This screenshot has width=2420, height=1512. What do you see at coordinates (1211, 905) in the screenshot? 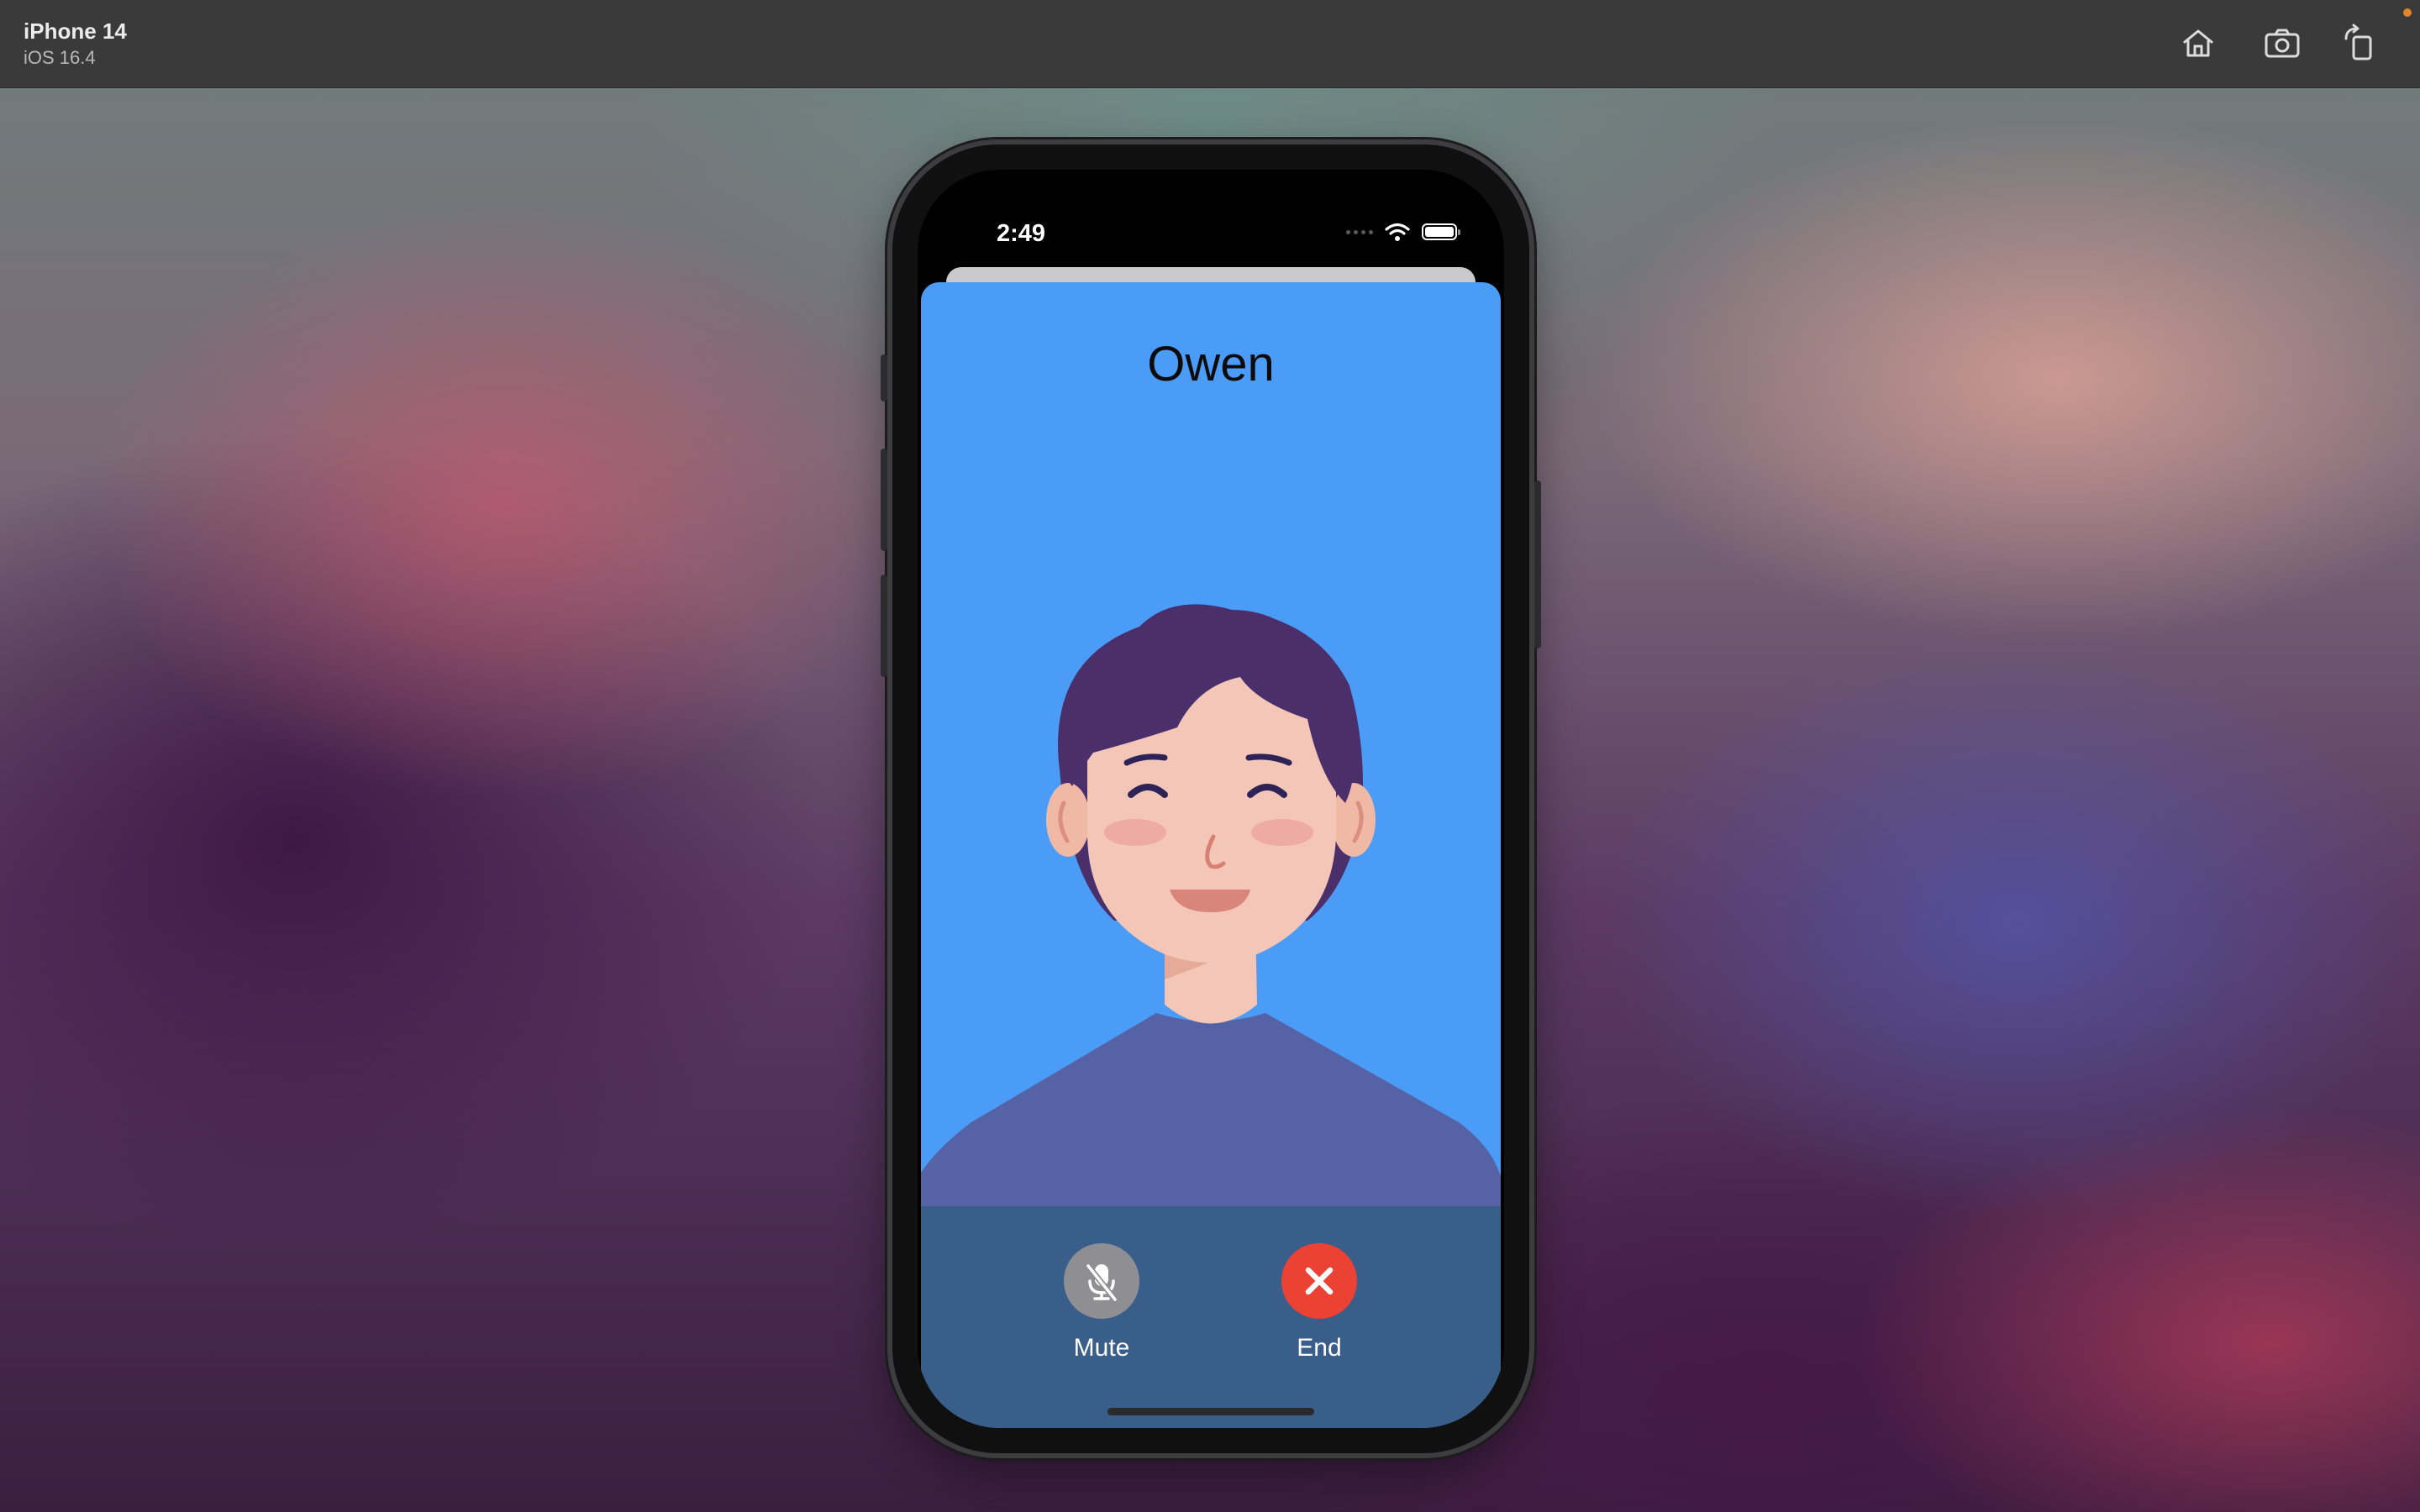
I see `caller-avatar-illustration` at bounding box center [1211, 905].